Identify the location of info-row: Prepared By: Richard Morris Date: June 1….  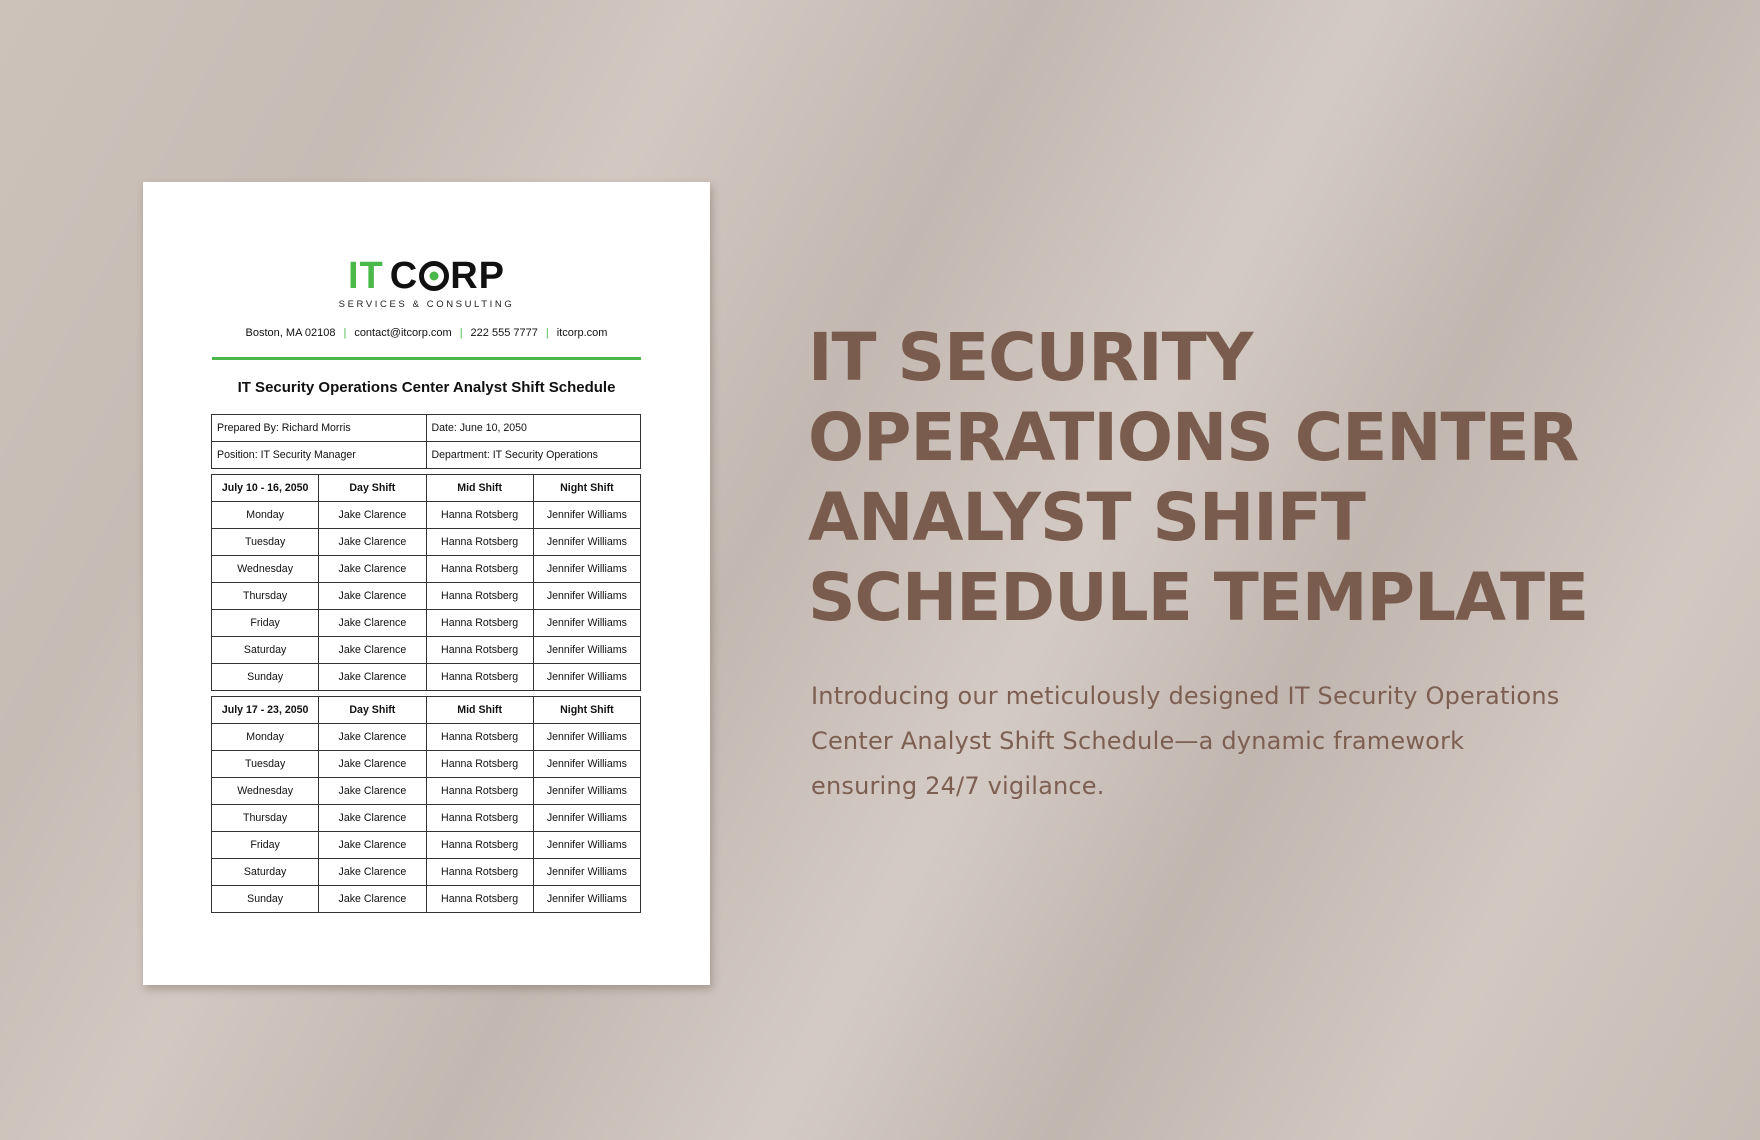
(426, 428).